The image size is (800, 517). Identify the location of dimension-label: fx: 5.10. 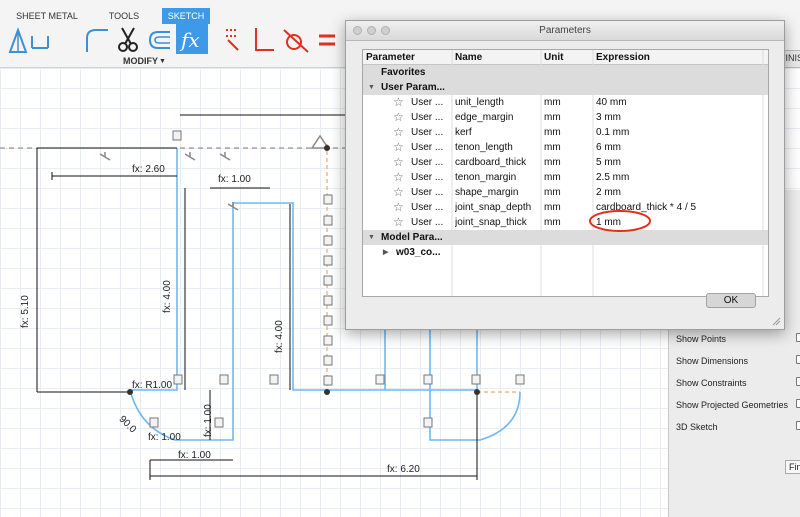
(25, 311).